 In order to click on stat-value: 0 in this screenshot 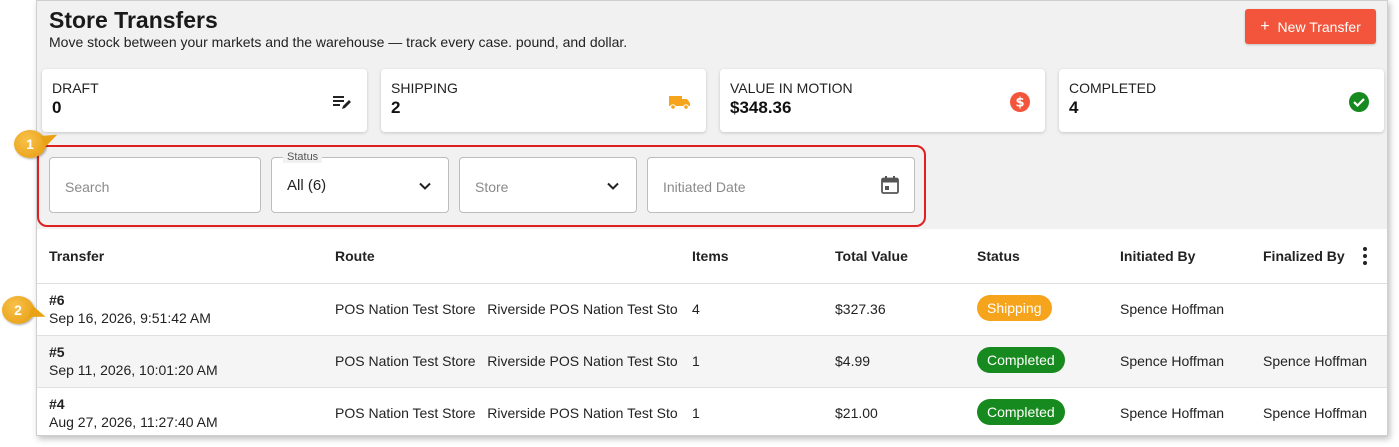, I will do `click(57, 107)`.